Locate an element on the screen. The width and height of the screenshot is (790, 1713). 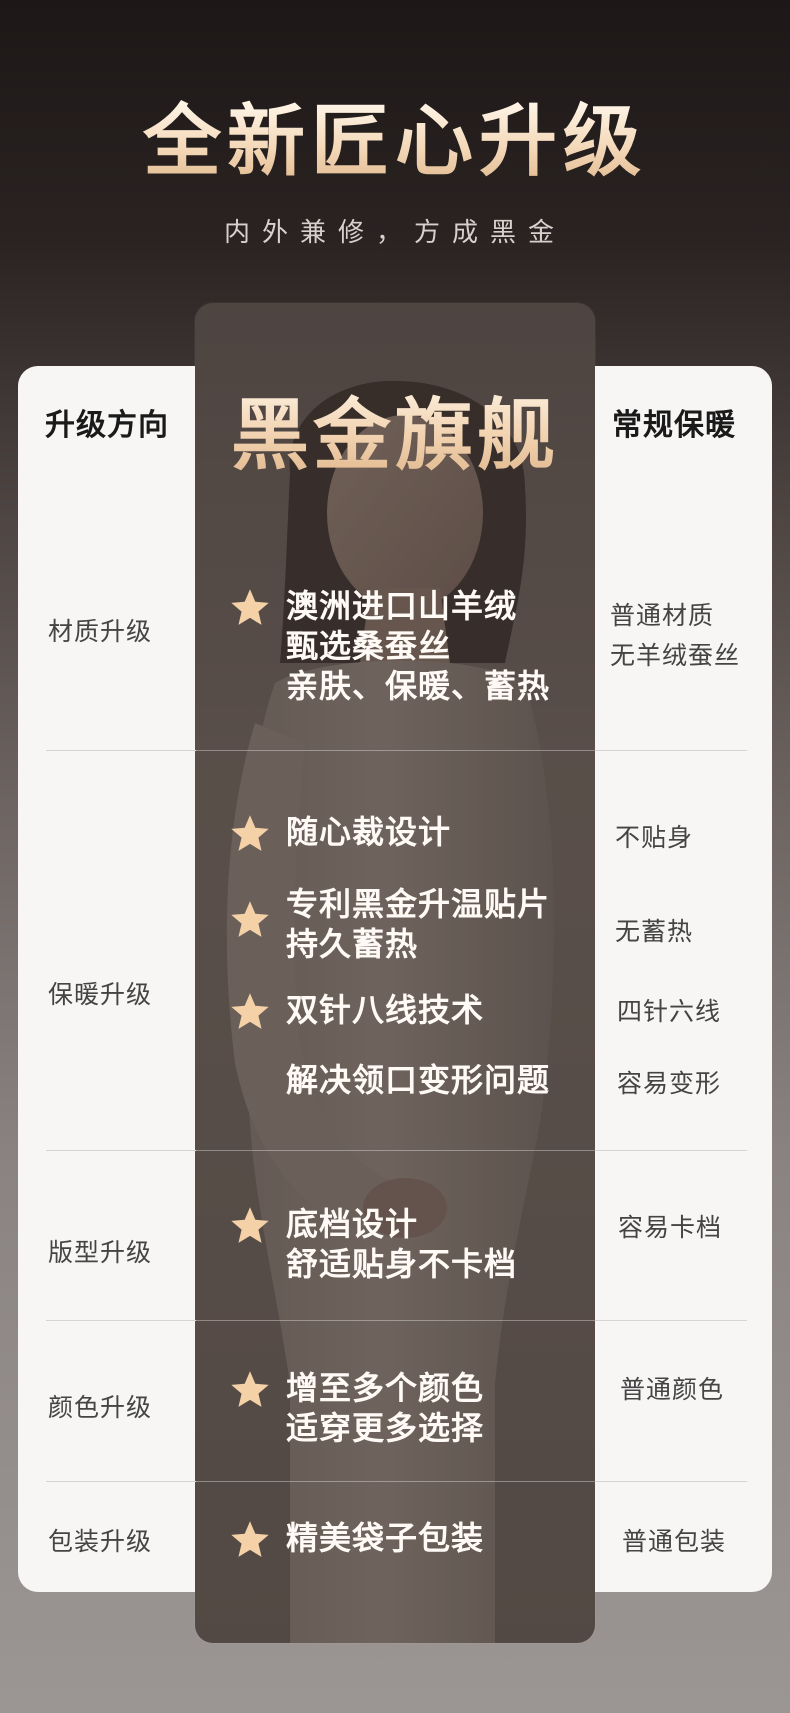
row-label-fit: 版型升级 is located at coordinates (100, 1252).